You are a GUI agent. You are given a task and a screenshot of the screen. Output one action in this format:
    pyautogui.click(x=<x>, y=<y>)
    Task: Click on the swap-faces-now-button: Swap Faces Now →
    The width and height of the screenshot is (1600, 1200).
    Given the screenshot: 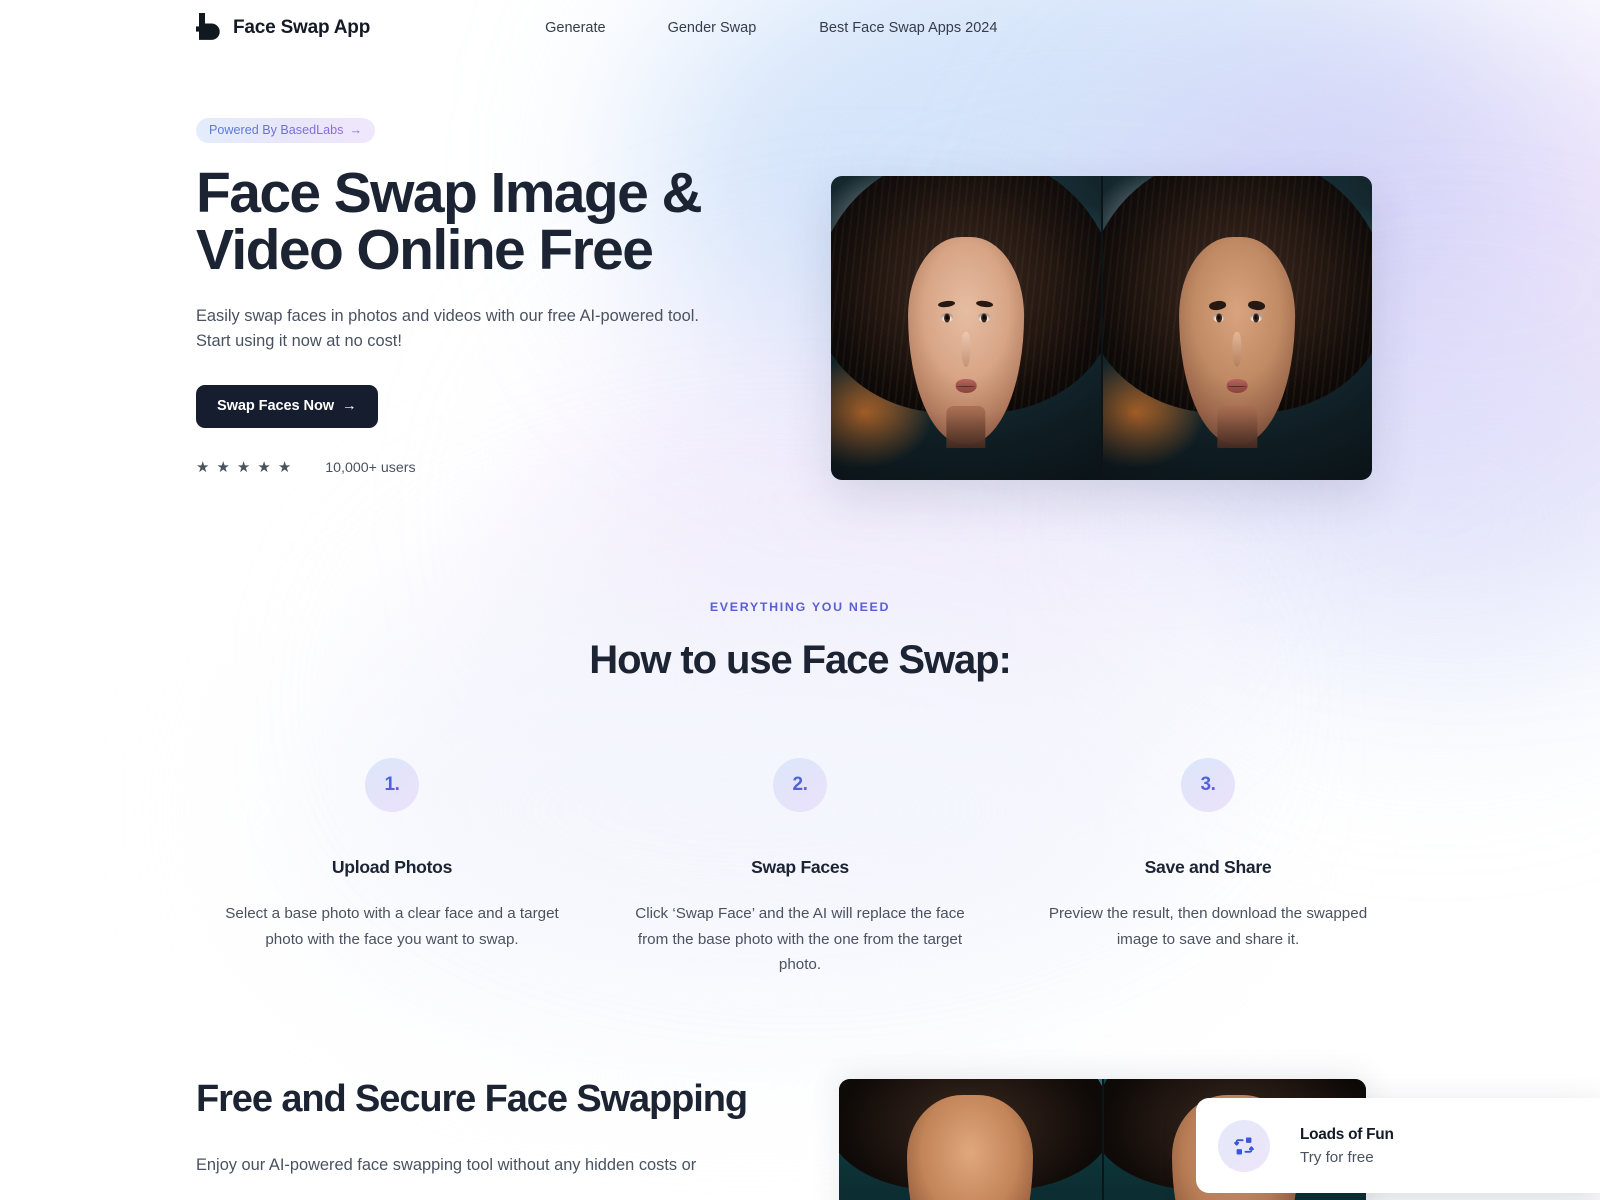 What is the action you would take?
    pyautogui.click(x=287, y=406)
    